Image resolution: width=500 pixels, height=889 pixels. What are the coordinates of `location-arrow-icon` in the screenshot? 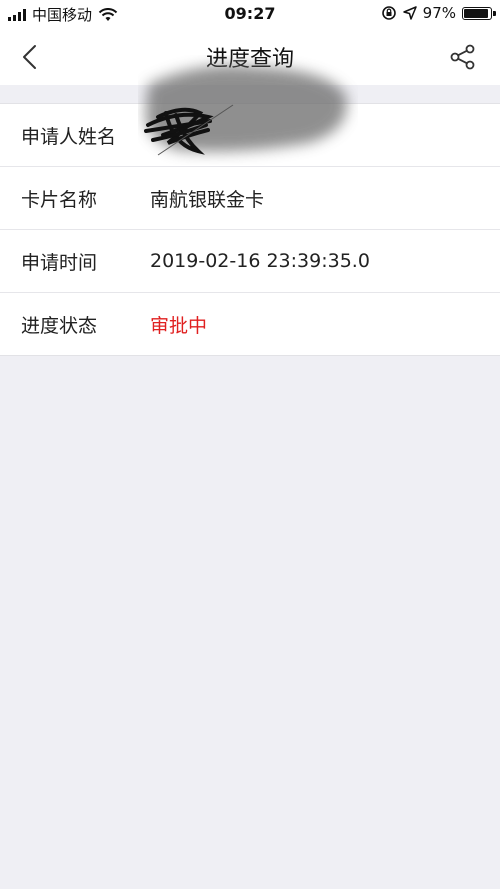 It's located at (409, 13).